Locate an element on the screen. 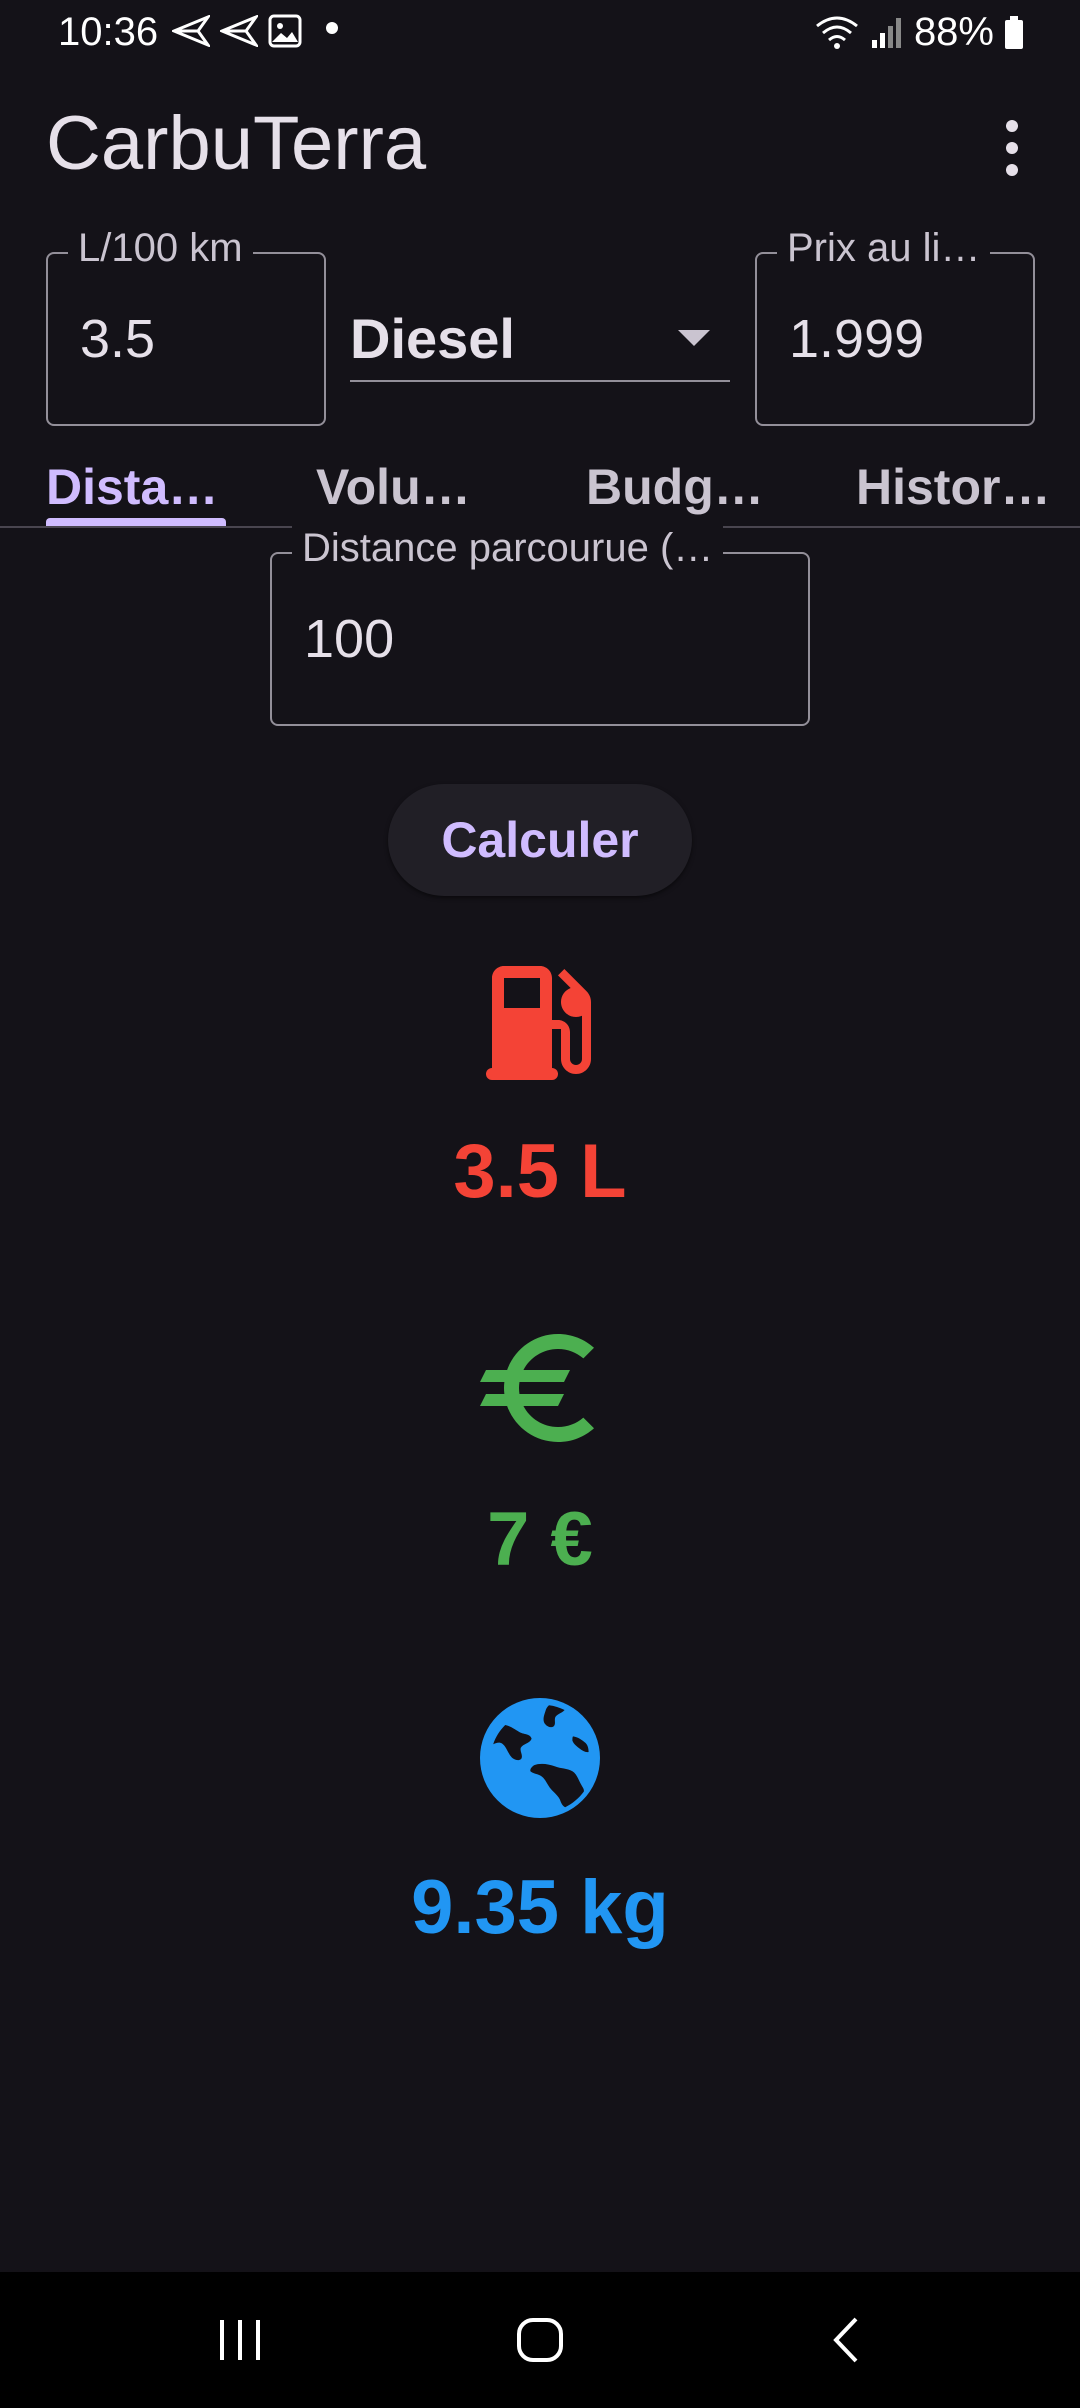 The image size is (1080, 2408). notification-icons is located at coordinates (237, 31).